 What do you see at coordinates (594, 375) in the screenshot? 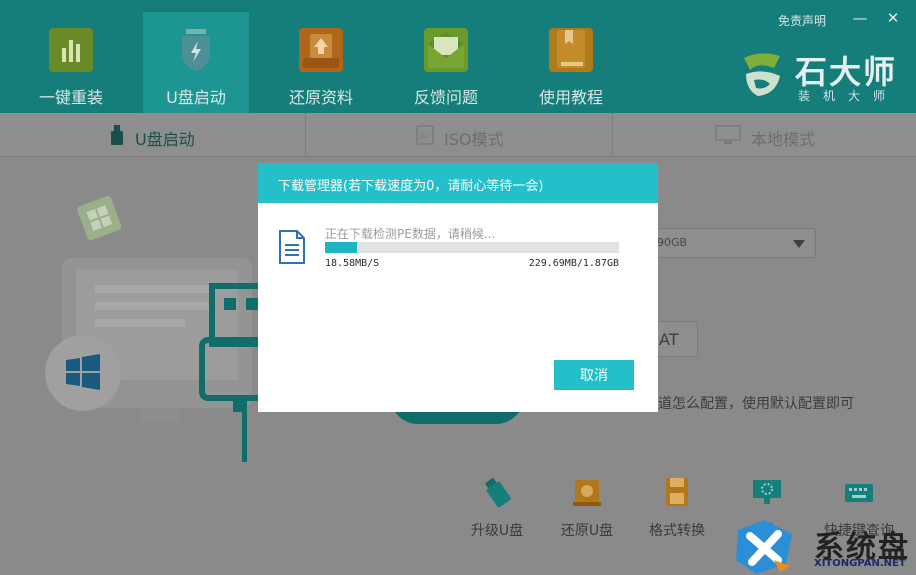
I see `cancel-button: 取消` at bounding box center [594, 375].